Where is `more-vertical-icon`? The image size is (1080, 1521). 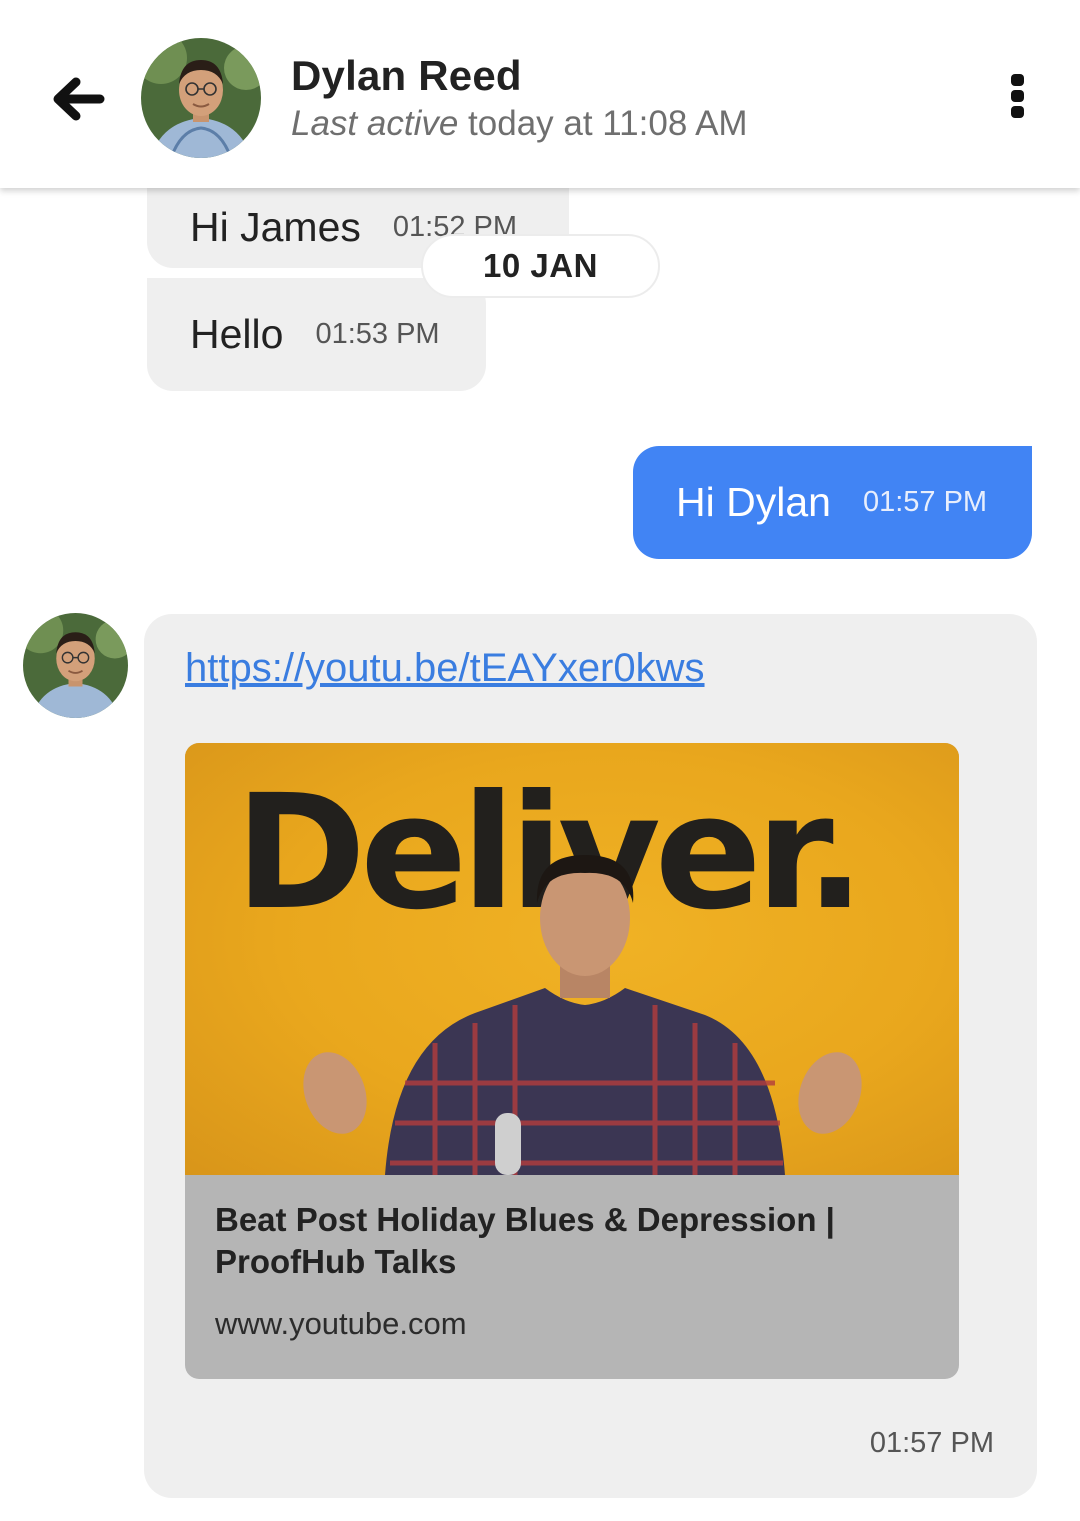 more-vertical-icon is located at coordinates (1017, 96).